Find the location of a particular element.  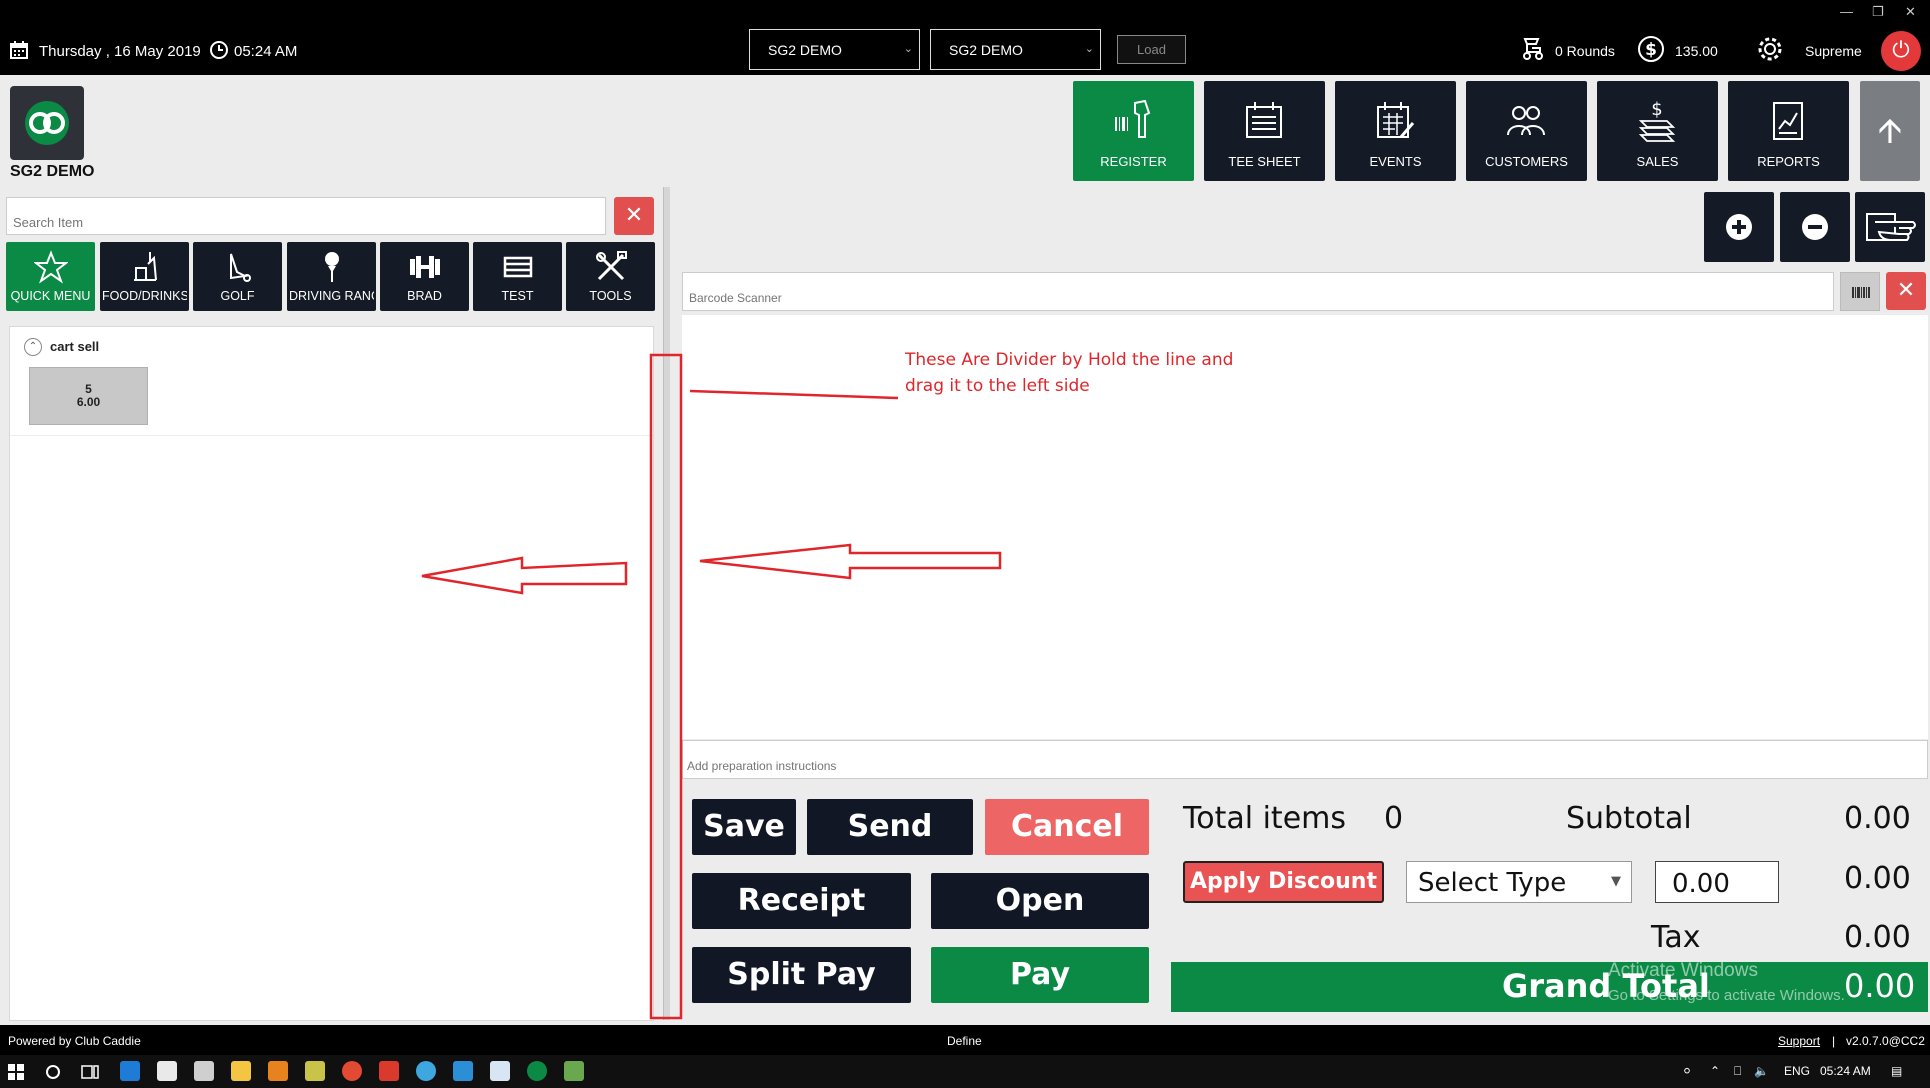

powered-by-text: Powered by Club Caddie is located at coordinates (74, 1041).